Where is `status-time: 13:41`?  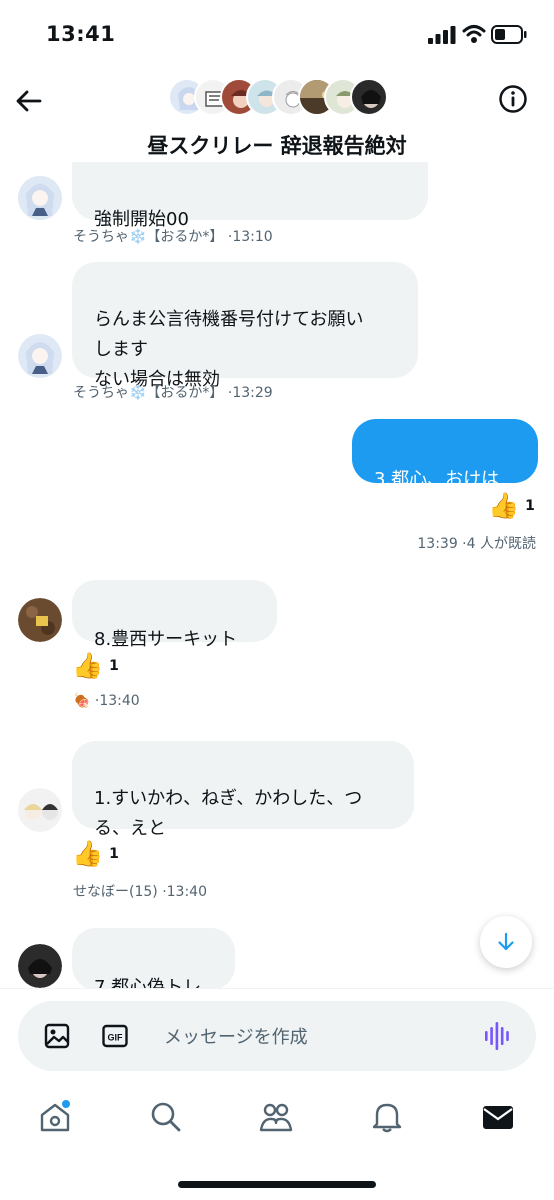 status-time: 13:41 is located at coordinates (81, 34).